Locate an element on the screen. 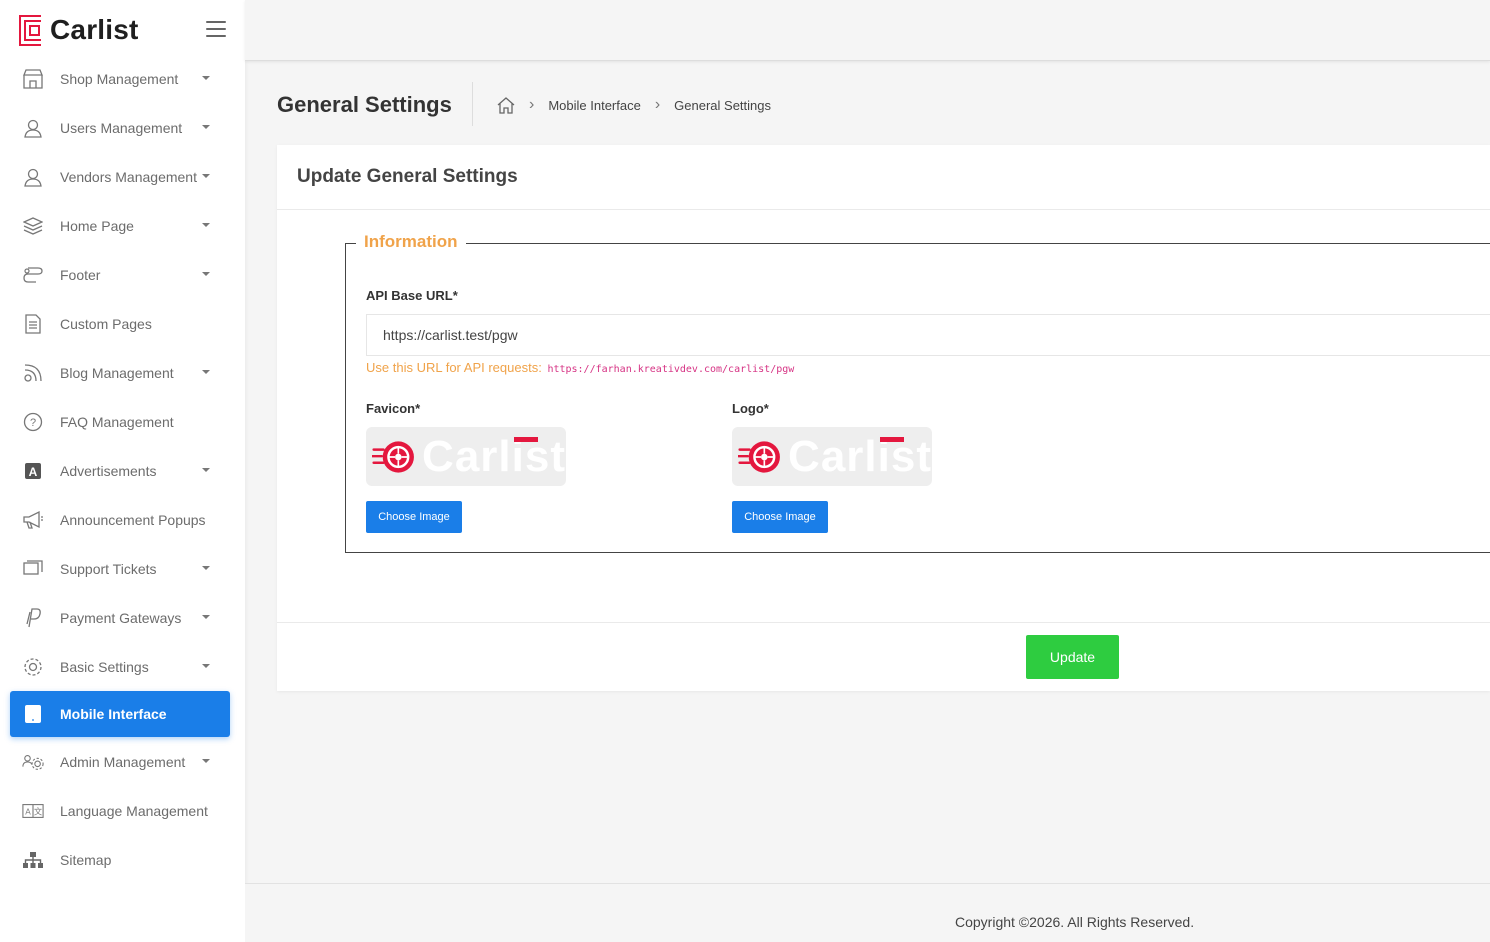 This screenshot has width=1490, height=942. sidebar-item-label: Mobile Interface is located at coordinates (113, 714).